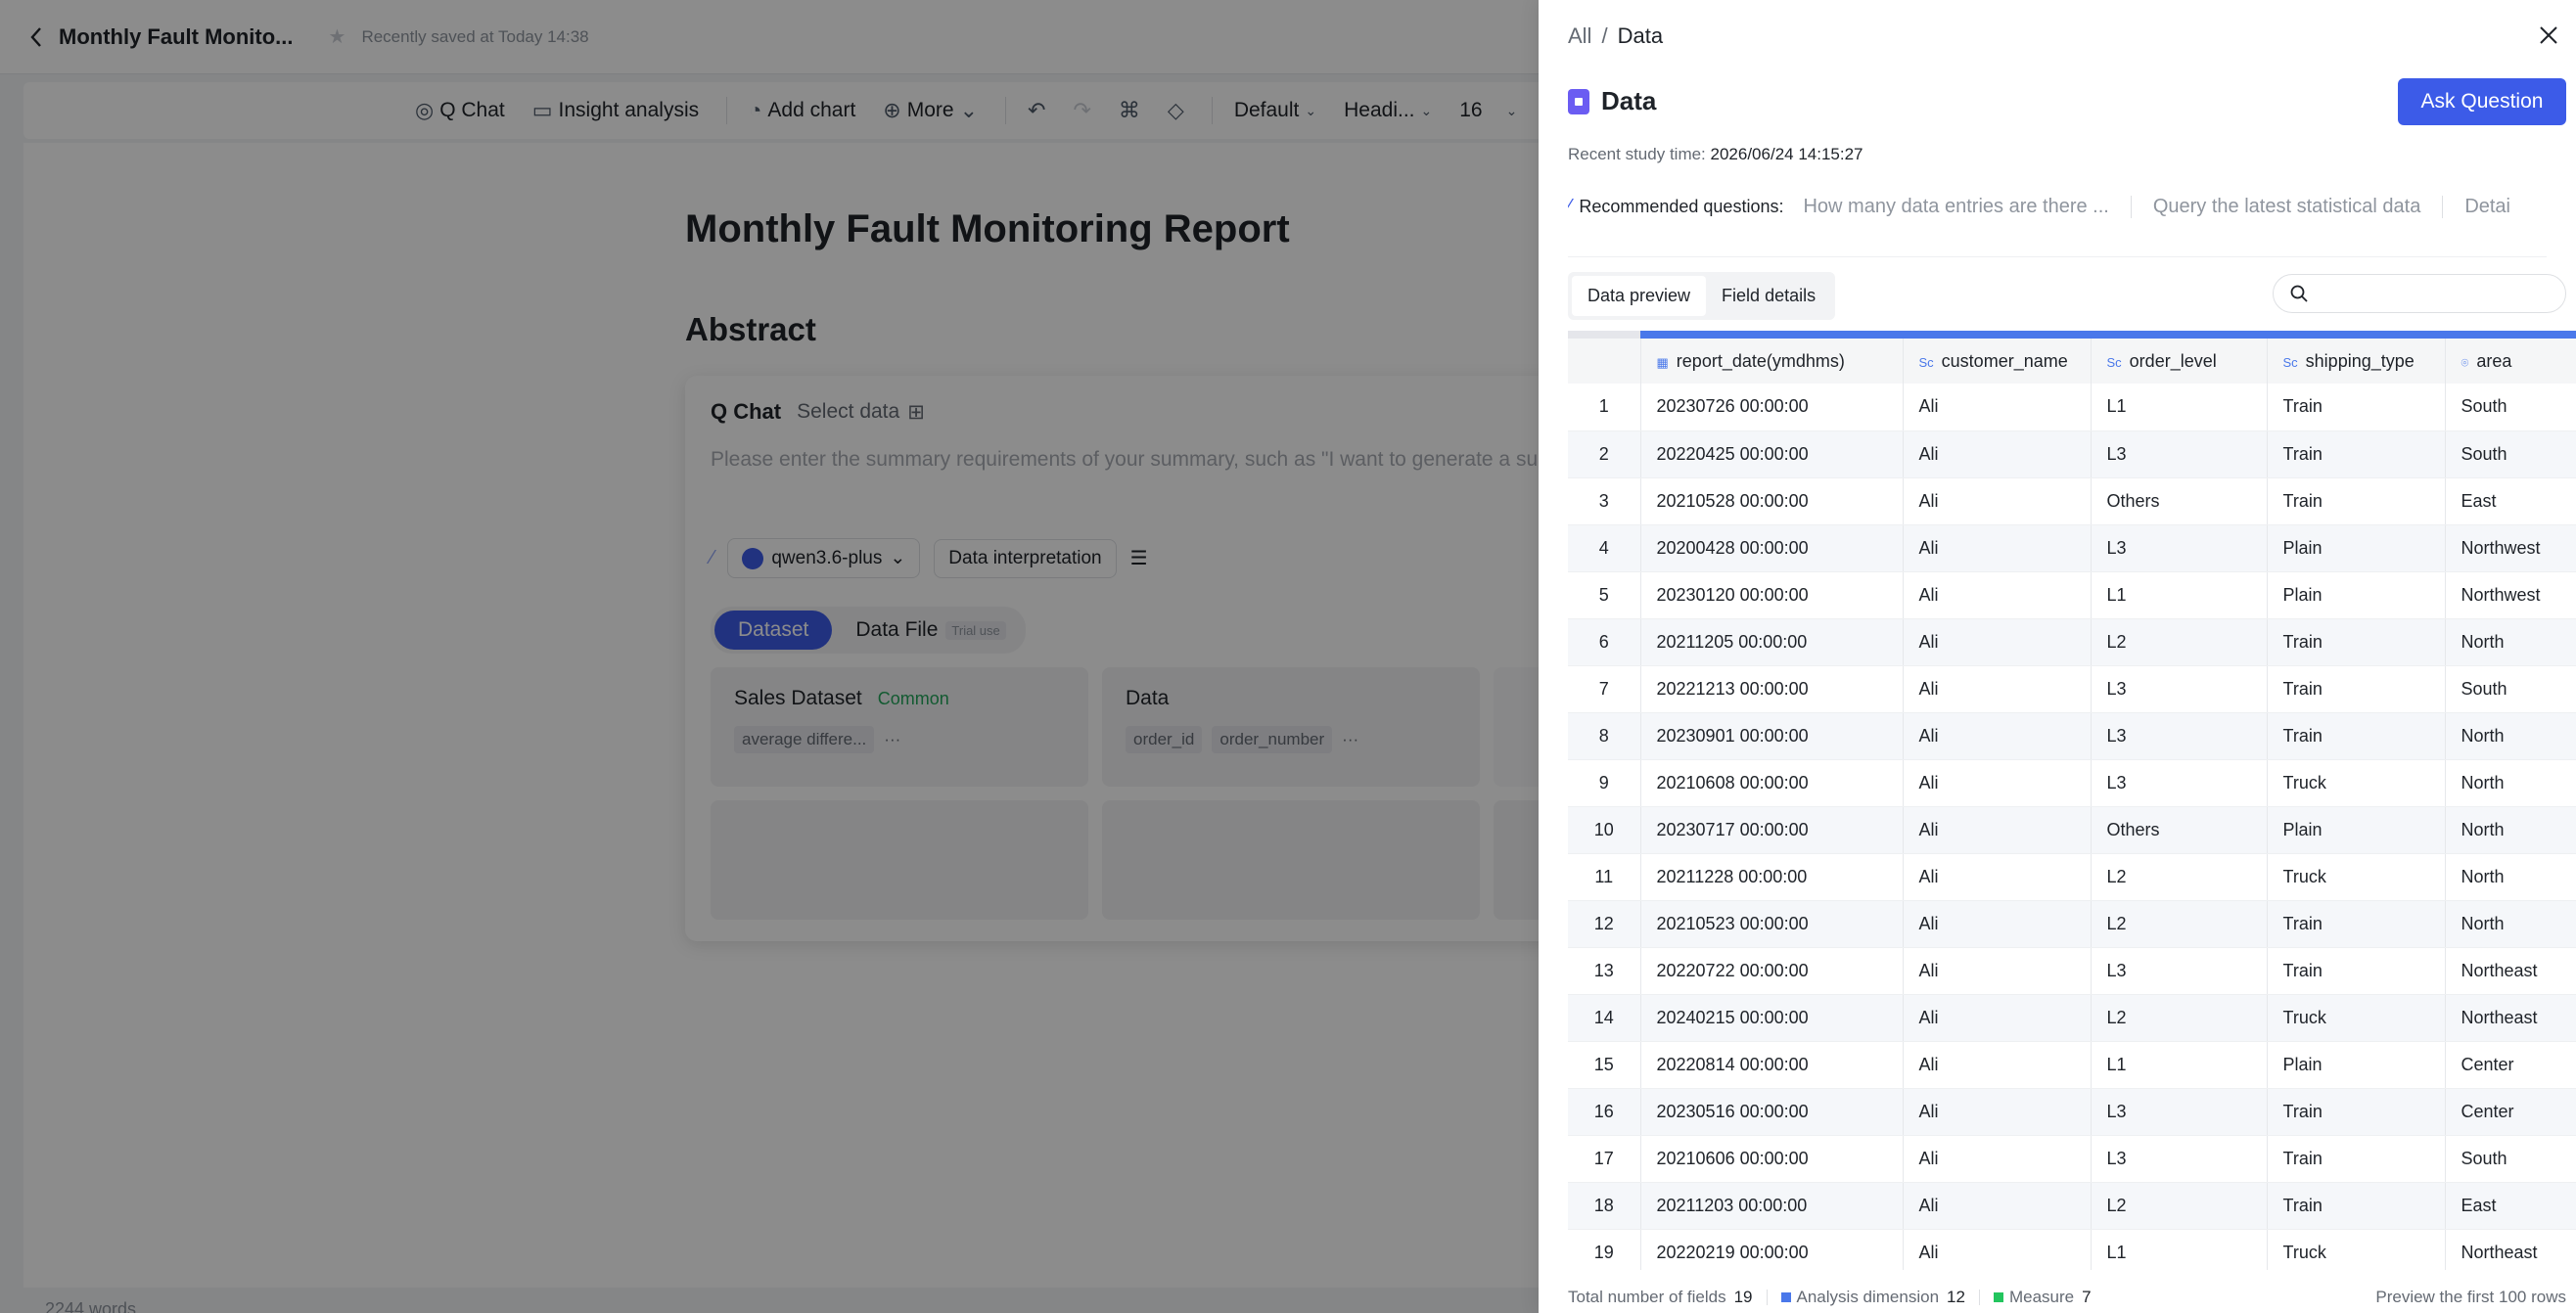 This screenshot has height=1313, width=2576. What do you see at coordinates (2510, 1112) in the screenshot?
I see `table-cell: Center` at bounding box center [2510, 1112].